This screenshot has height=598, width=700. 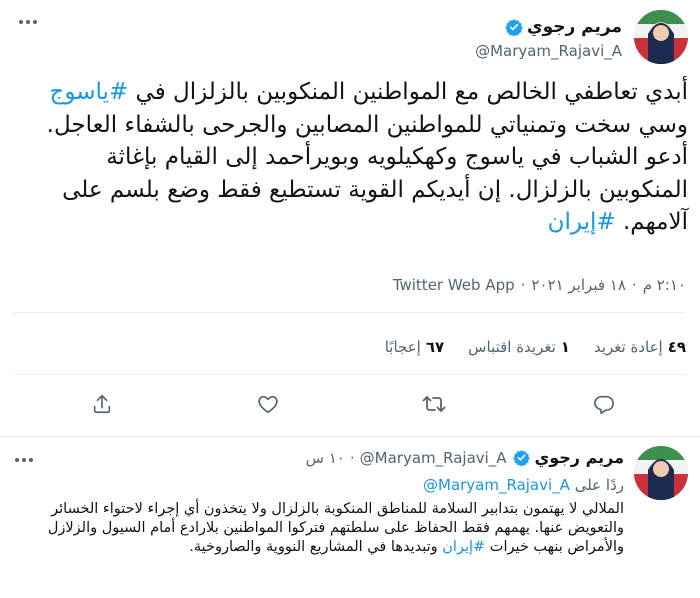 What do you see at coordinates (433, 458) in the screenshot?
I see `reply-author-handle: @Maryam_Rajavi_A` at bounding box center [433, 458].